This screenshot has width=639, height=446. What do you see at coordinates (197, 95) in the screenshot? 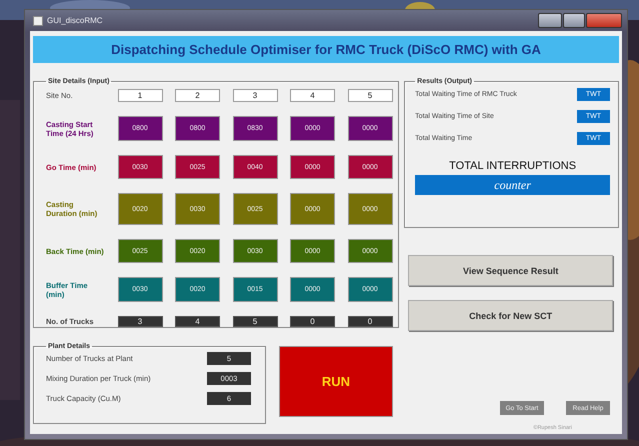
I see `site-number-field: 2` at bounding box center [197, 95].